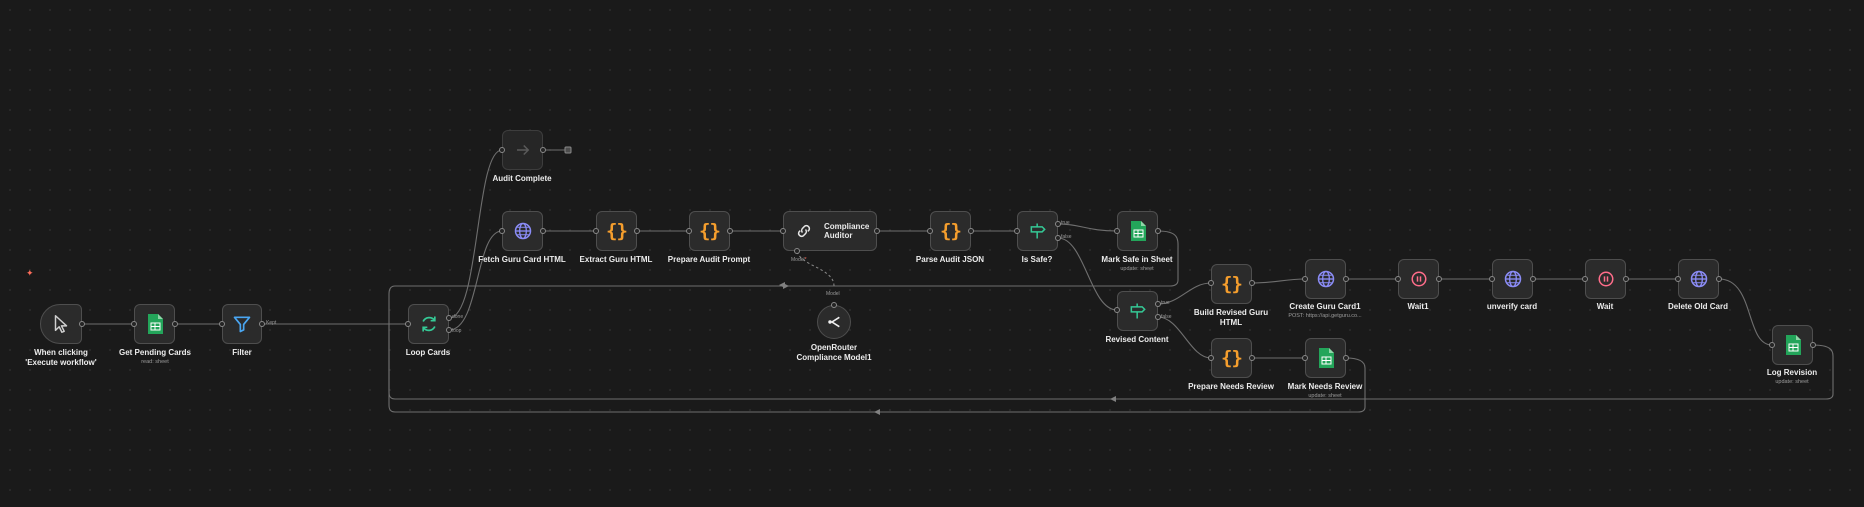  I want to click on node-is-safe, so click(1037, 231).